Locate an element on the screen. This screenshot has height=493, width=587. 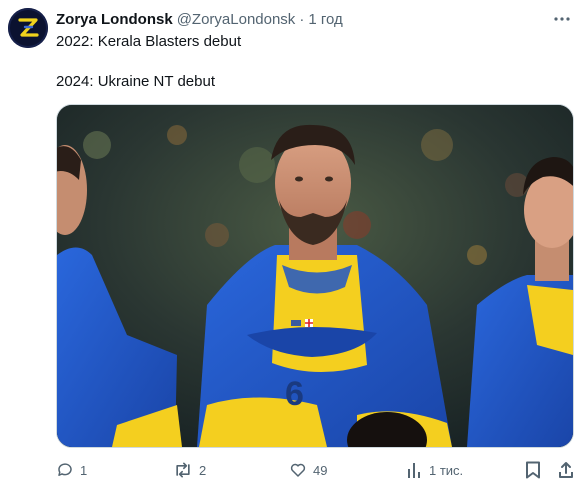
bookmark-button is located at coordinates (533, 470).